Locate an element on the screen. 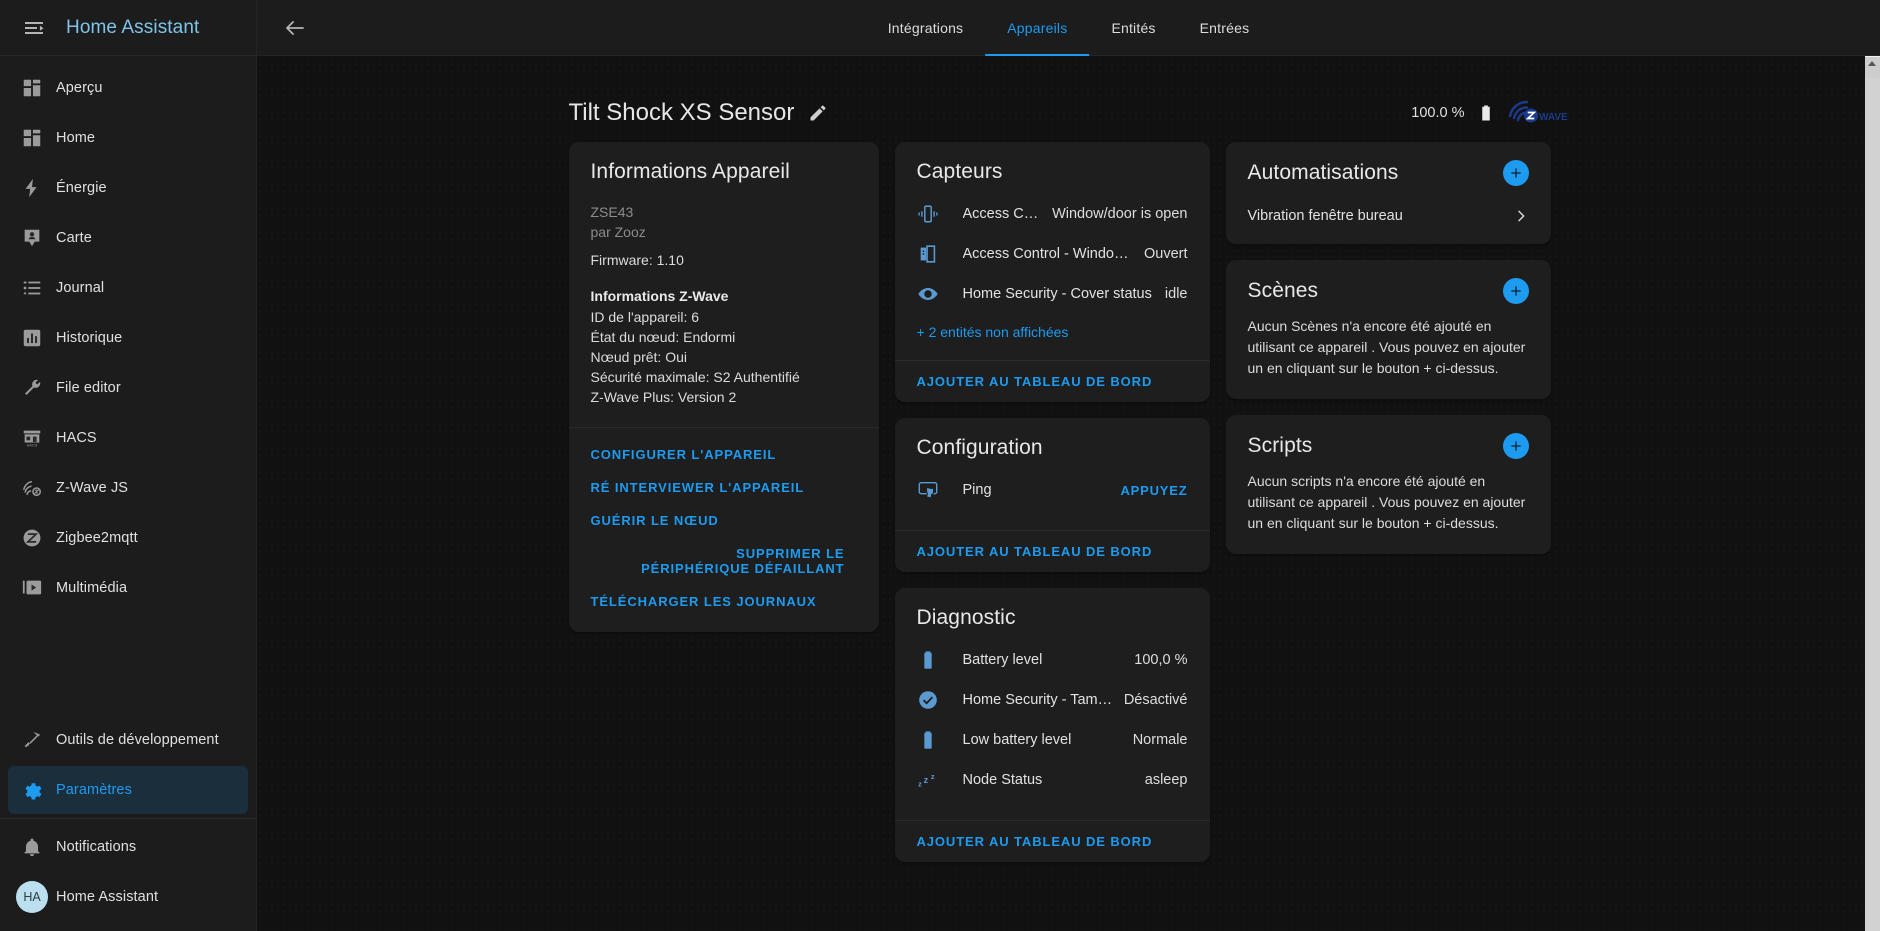 This screenshot has width=1880, height=931. show-more-entities-link: + 2 entités non affichées is located at coordinates (1052, 327).